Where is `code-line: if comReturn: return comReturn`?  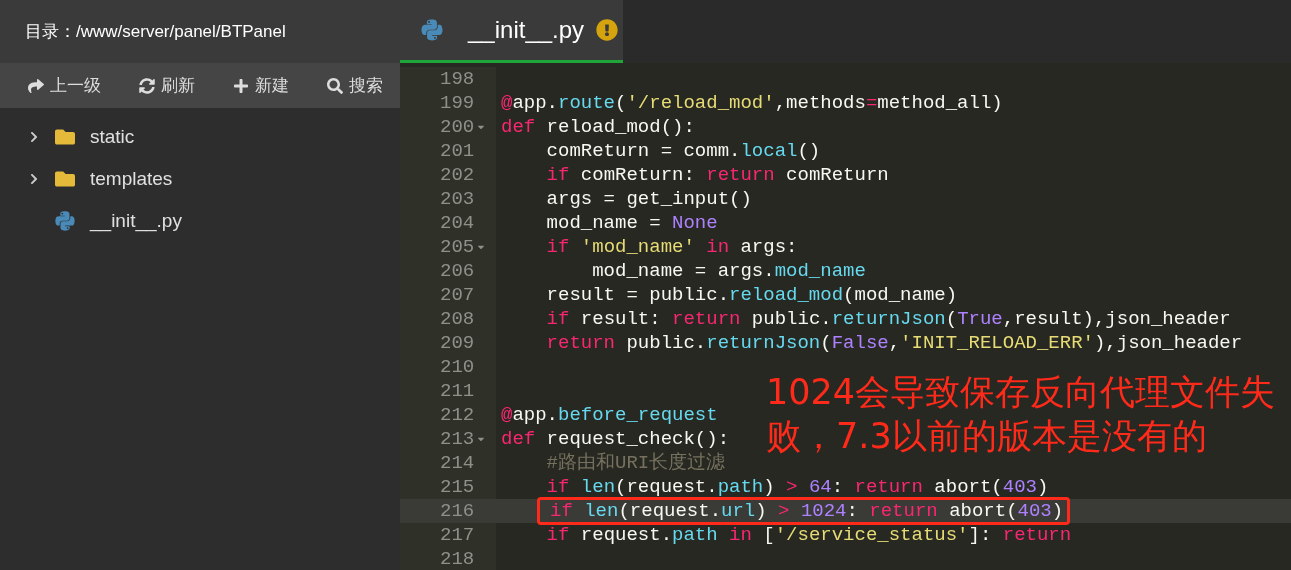 code-line: if comReturn: return comReturn is located at coordinates (717, 175).